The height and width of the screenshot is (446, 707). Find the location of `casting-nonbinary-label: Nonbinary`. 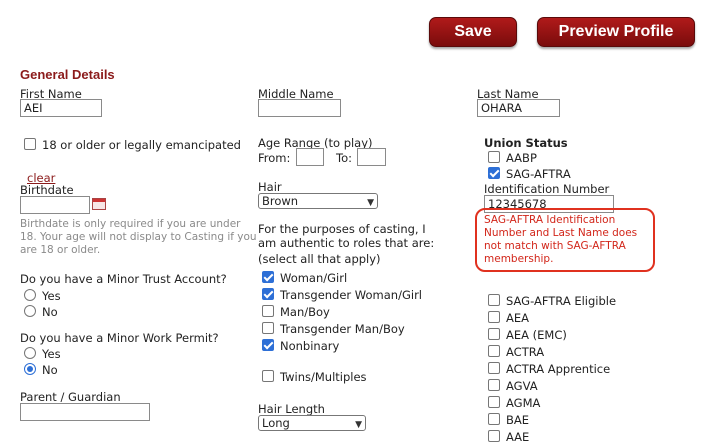

casting-nonbinary-label: Nonbinary is located at coordinates (310, 346).